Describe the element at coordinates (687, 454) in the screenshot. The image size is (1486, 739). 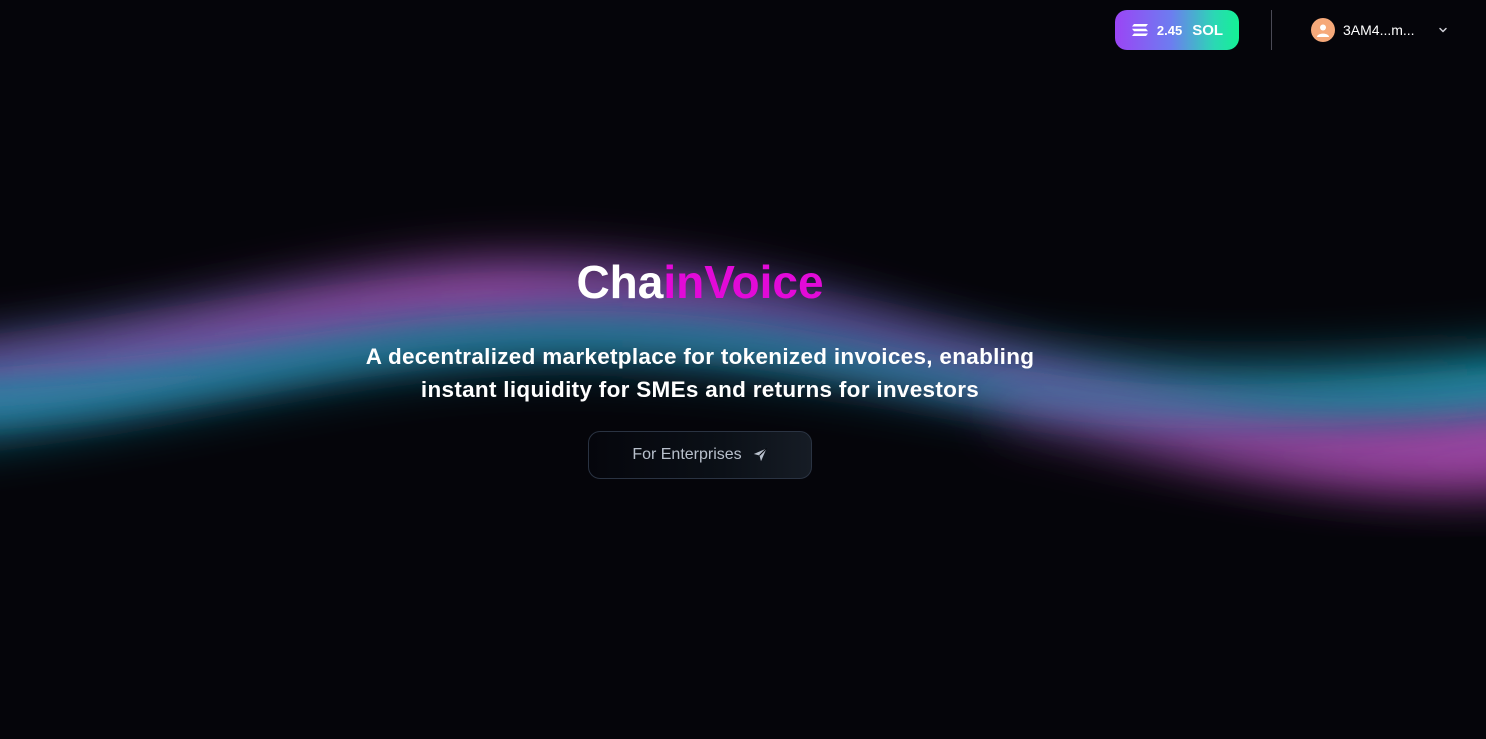
I see `for-enterprises-label: For Enterprises` at that location.